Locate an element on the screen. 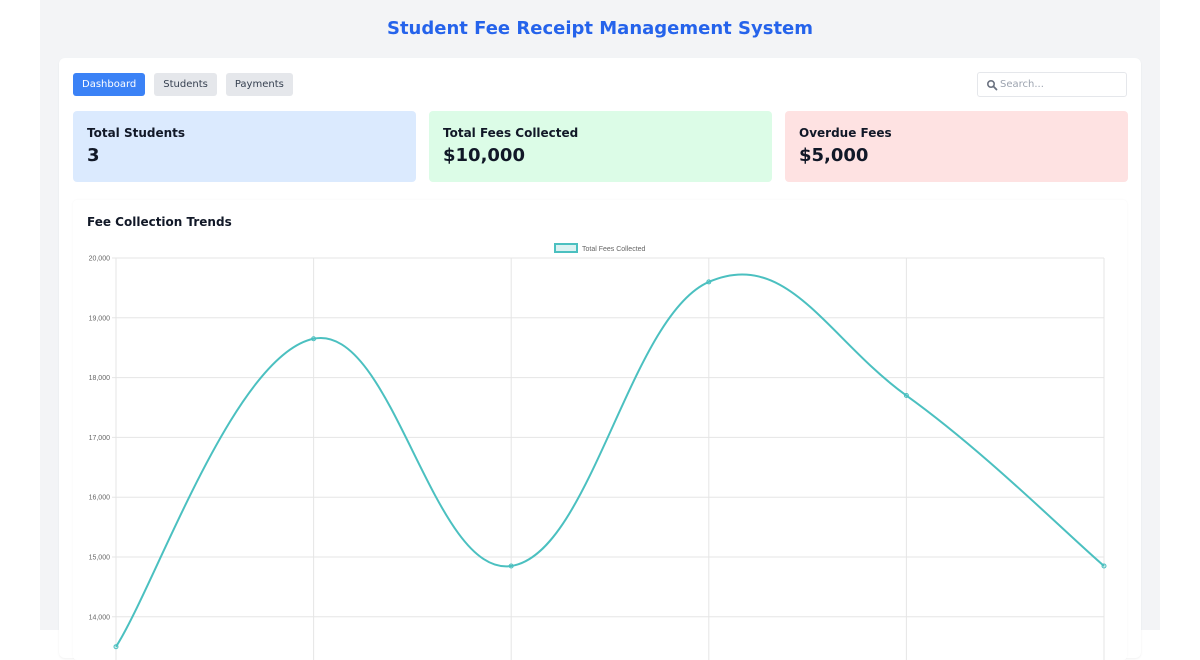 This screenshot has width=1200, height=660. search-box is located at coordinates (1052, 84).